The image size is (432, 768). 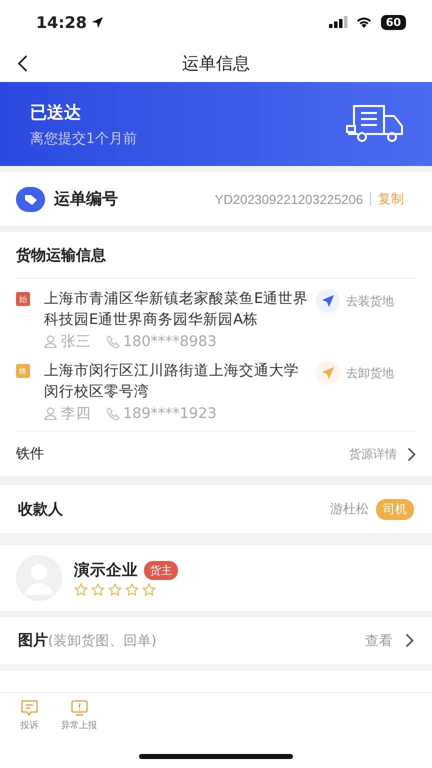 What do you see at coordinates (393, 22) in the screenshot?
I see `battery-level: 60` at bounding box center [393, 22].